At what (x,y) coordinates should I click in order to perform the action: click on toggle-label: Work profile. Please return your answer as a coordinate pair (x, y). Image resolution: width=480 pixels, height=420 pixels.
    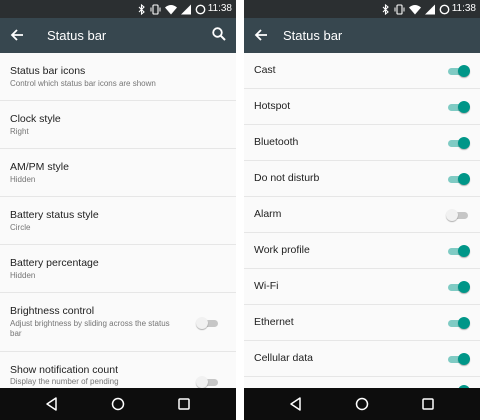
    Looking at the image, I should click on (282, 250).